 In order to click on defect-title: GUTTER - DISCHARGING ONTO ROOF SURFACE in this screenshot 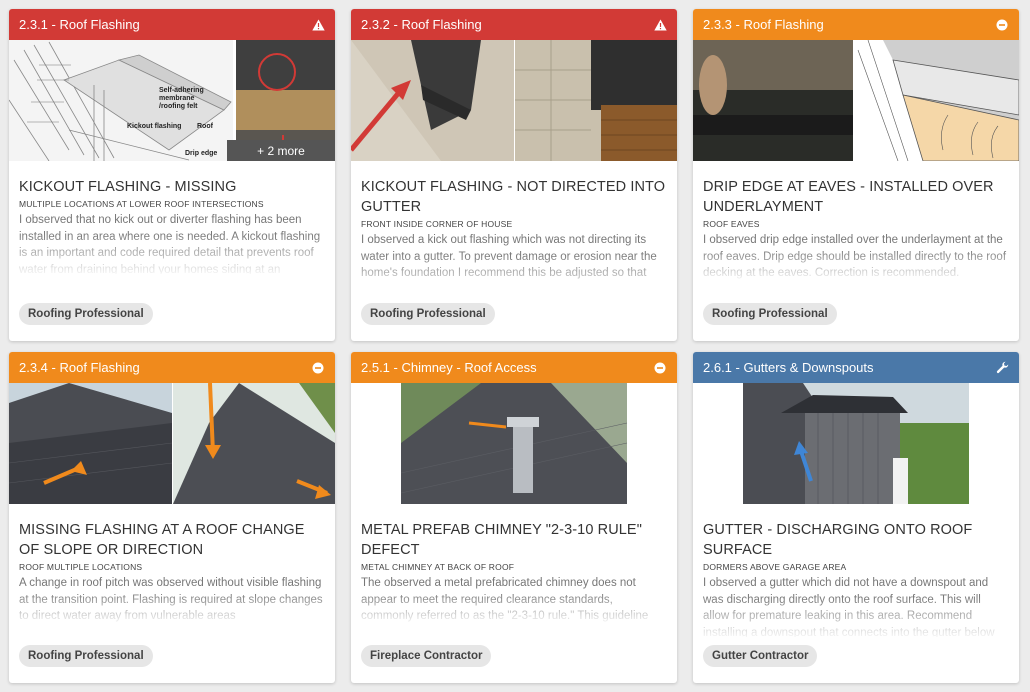, I will do `click(838, 540)`.